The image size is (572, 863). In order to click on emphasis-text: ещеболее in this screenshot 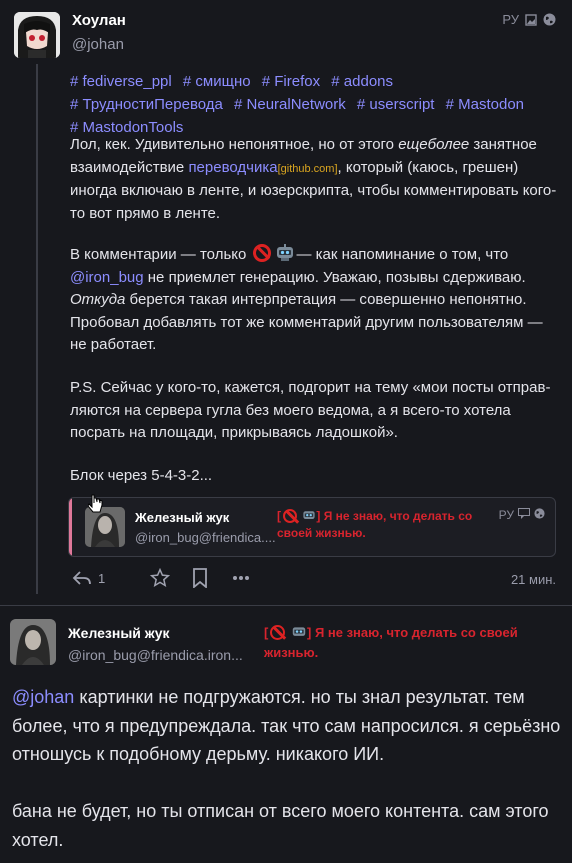, I will do `click(434, 144)`.